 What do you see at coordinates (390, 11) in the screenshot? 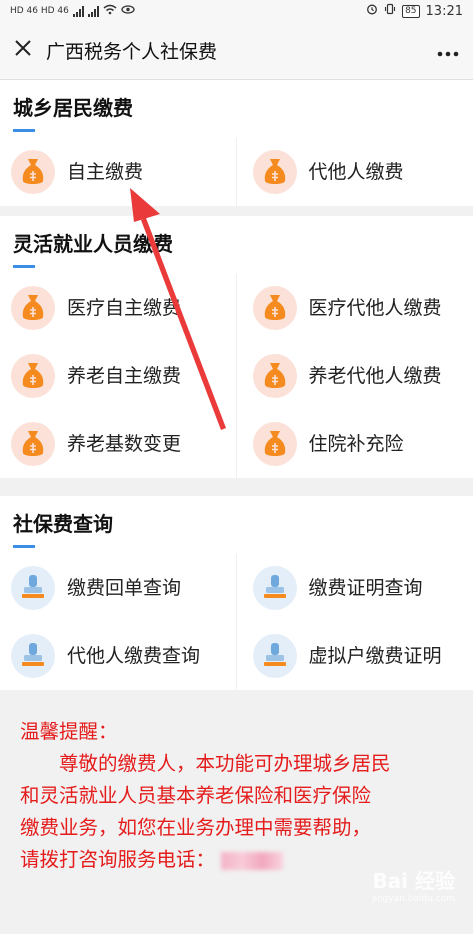
I see `vibrate-icon` at bounding box center [390, 11].